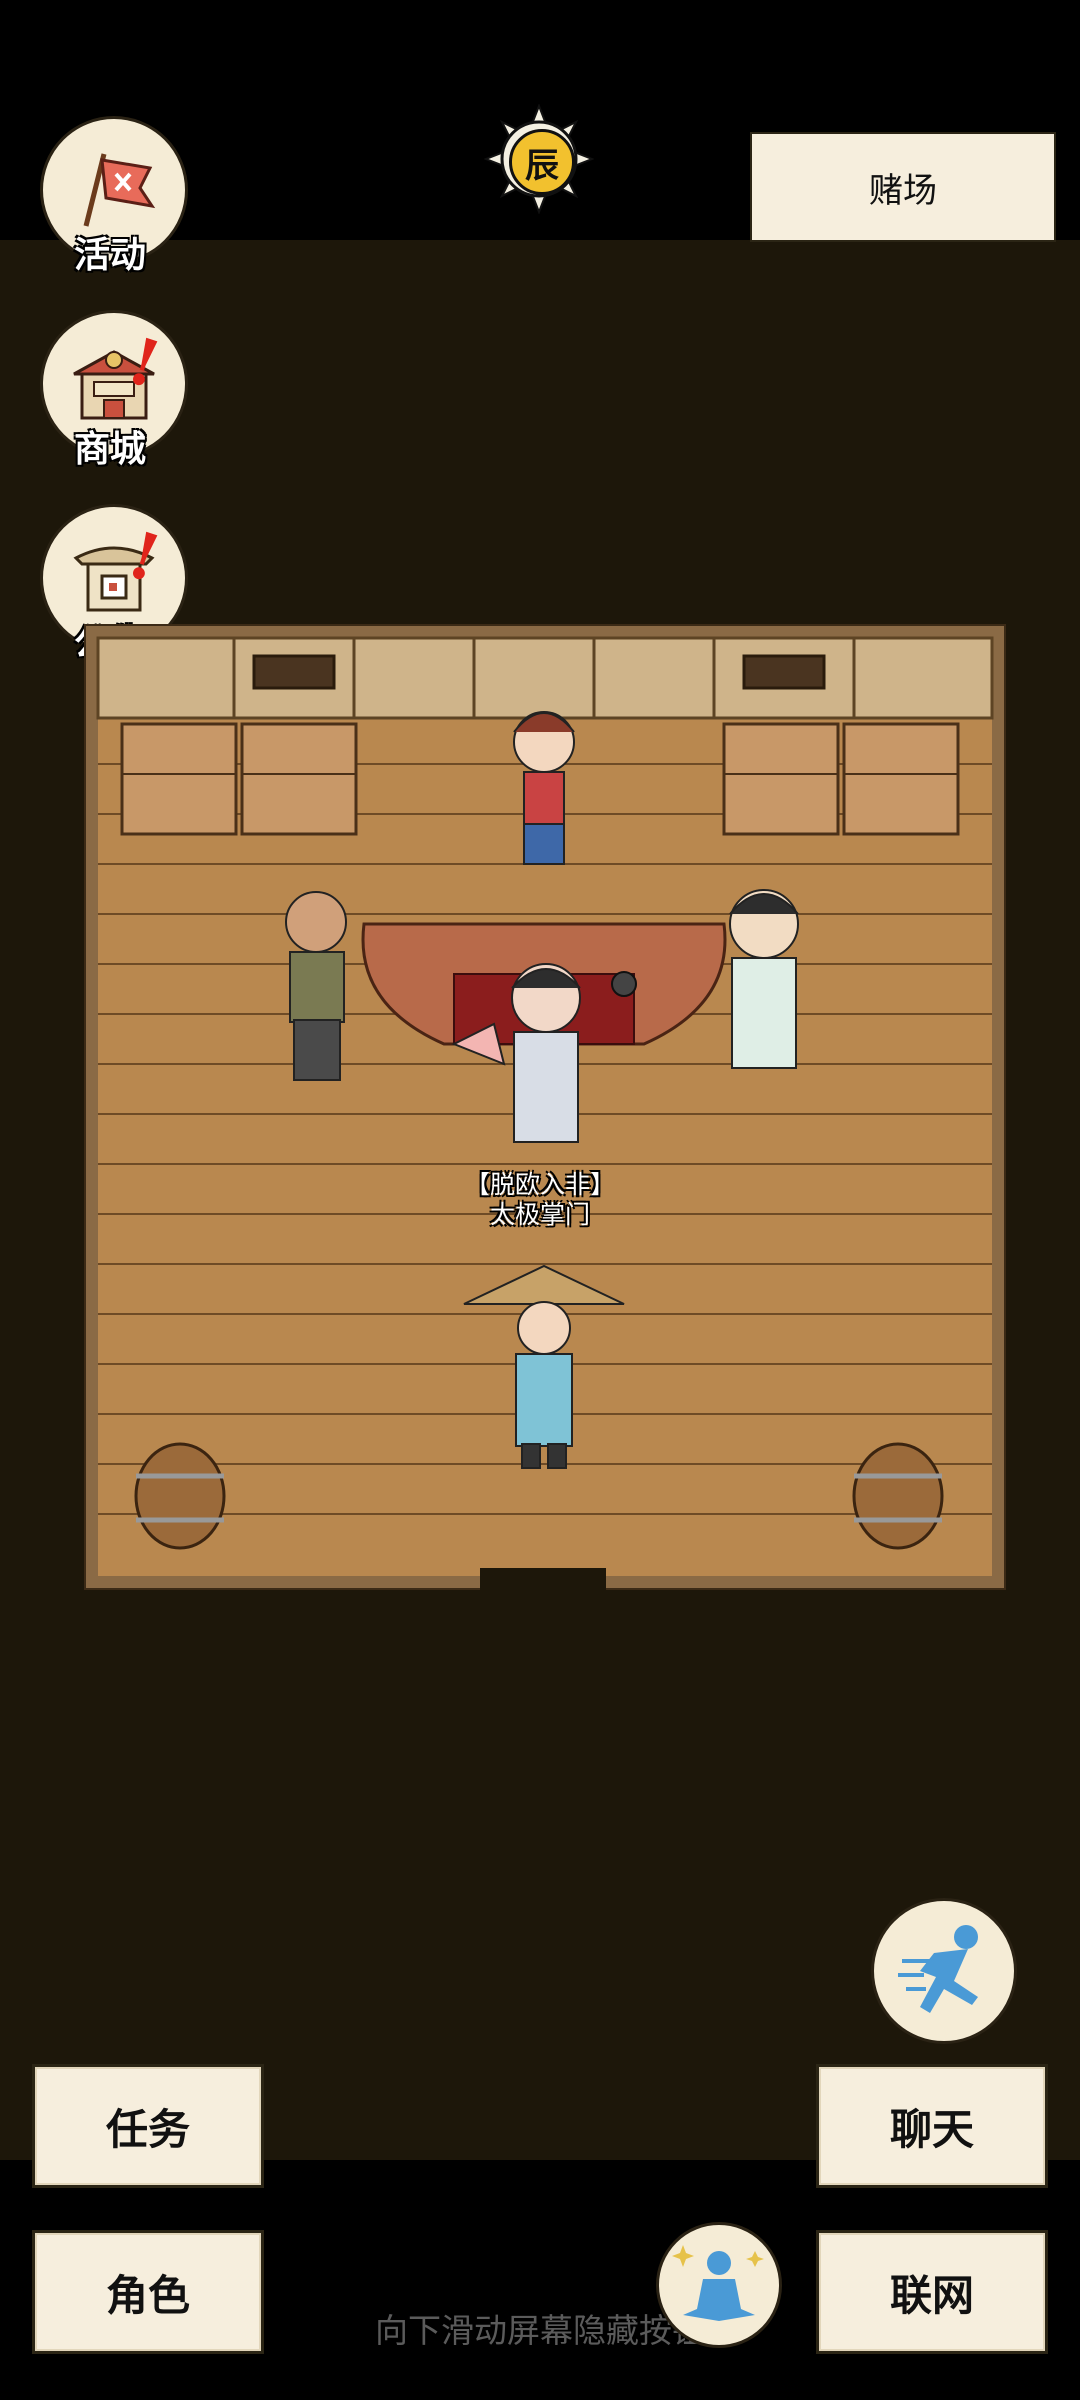 The image size is (1080, 2400). I want to click on quest-button: 任务, so click(148, 2126).